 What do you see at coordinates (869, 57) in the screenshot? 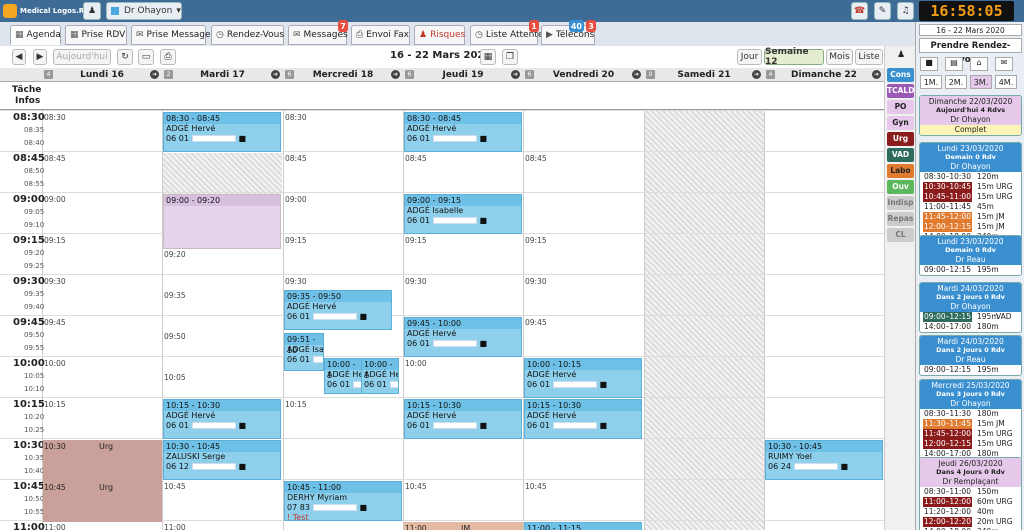
I see `view-list: Liste` at bounding box center [869, 57].